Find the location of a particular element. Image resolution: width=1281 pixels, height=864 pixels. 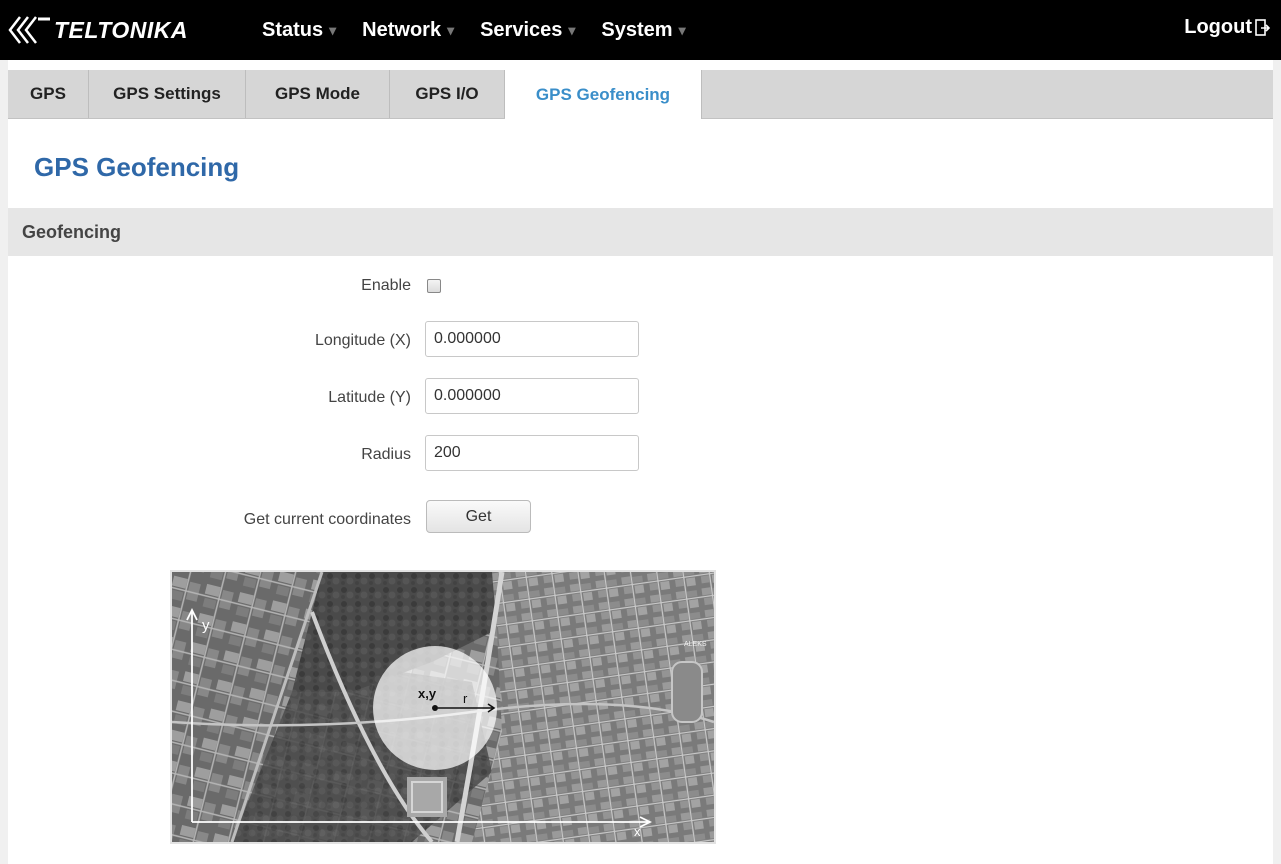

menu-services-label: Services is located at coordinates (521, 29).